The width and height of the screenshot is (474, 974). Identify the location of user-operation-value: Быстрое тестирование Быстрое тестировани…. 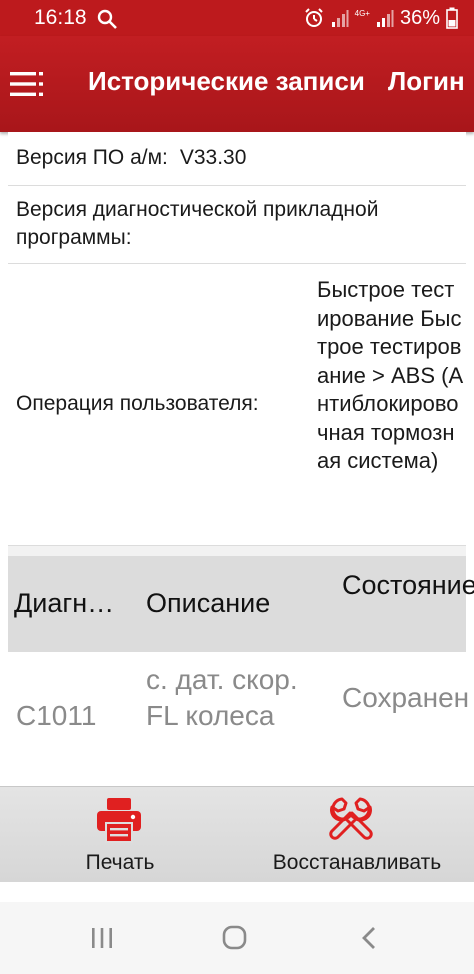
(390, 375).